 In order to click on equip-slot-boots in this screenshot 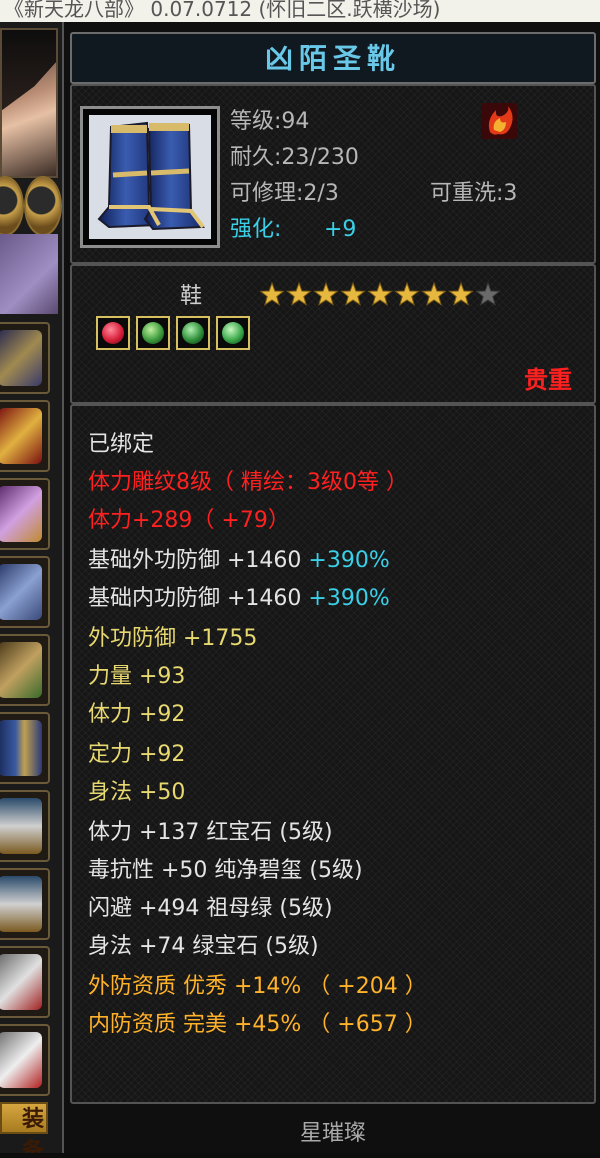, I will do `click(25, 748)`.